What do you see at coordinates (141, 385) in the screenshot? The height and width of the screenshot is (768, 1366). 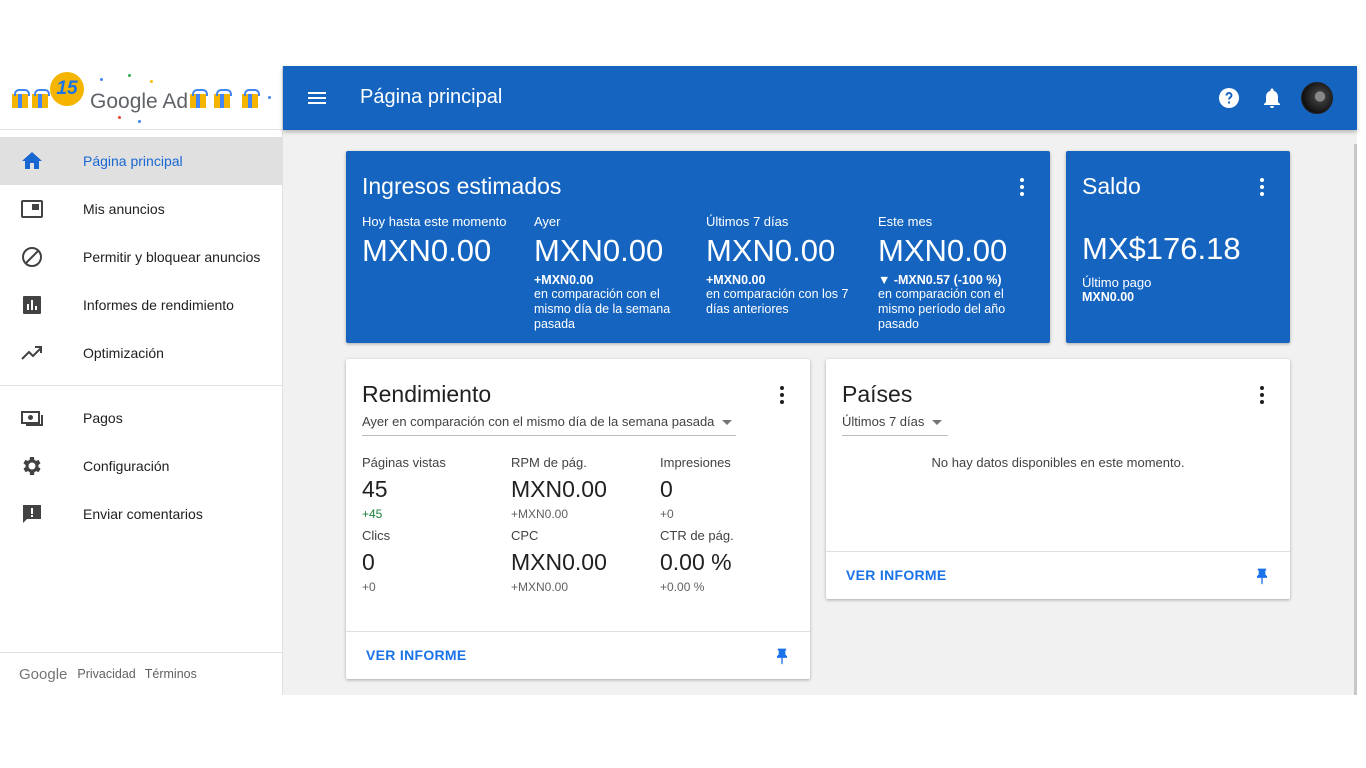 I see `divider` at bounding box center [141, 385].